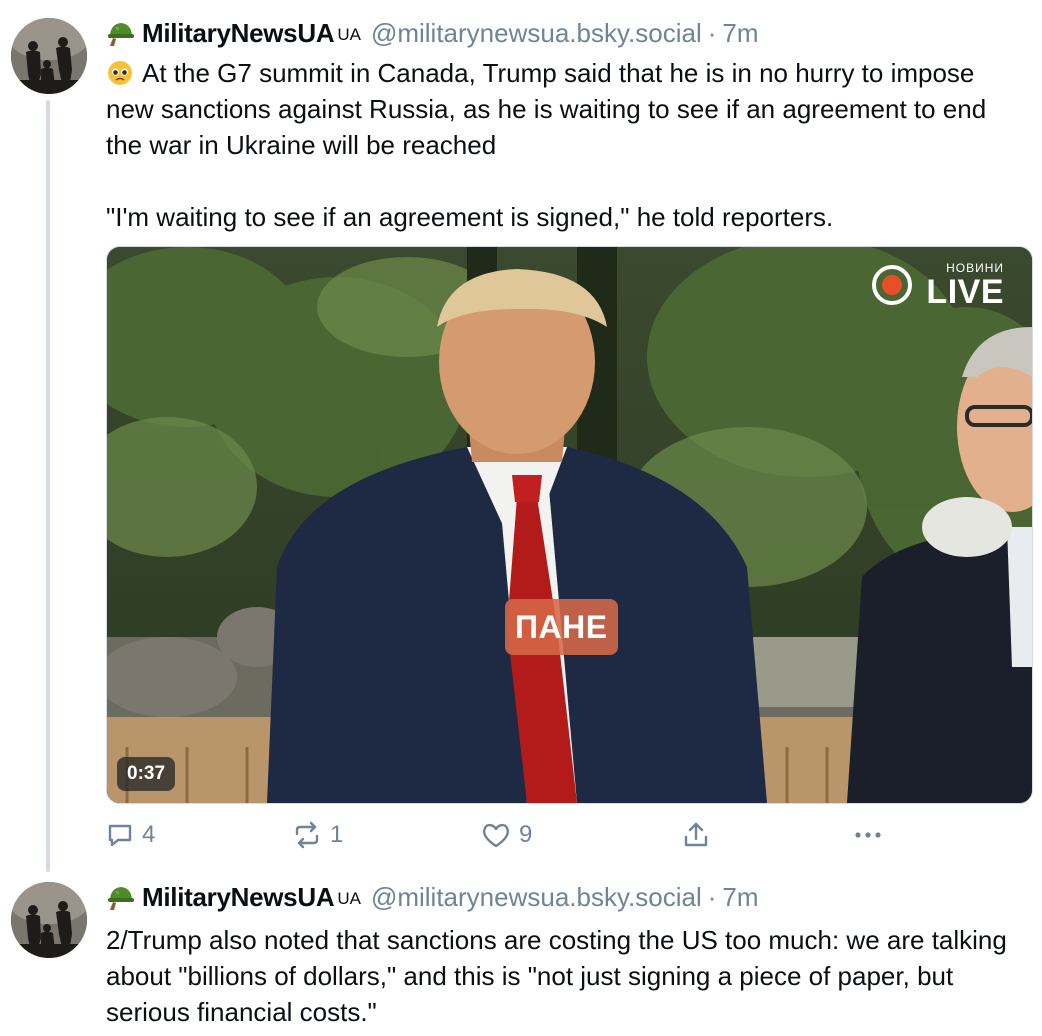 The height and width of the screenshot is (1036, 1042). Describe the element at coordinates (696, 834) in the screenshot. I see `share-icon` at that location.